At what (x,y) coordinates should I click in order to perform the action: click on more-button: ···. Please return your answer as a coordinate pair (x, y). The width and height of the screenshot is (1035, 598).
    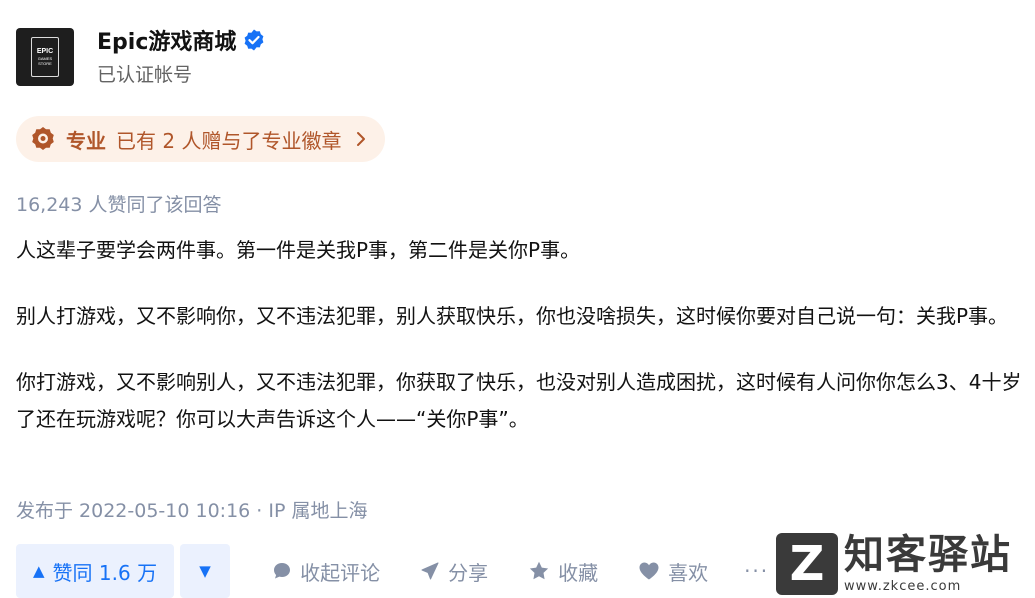
    Looking at the image, I should click on (756, 571).